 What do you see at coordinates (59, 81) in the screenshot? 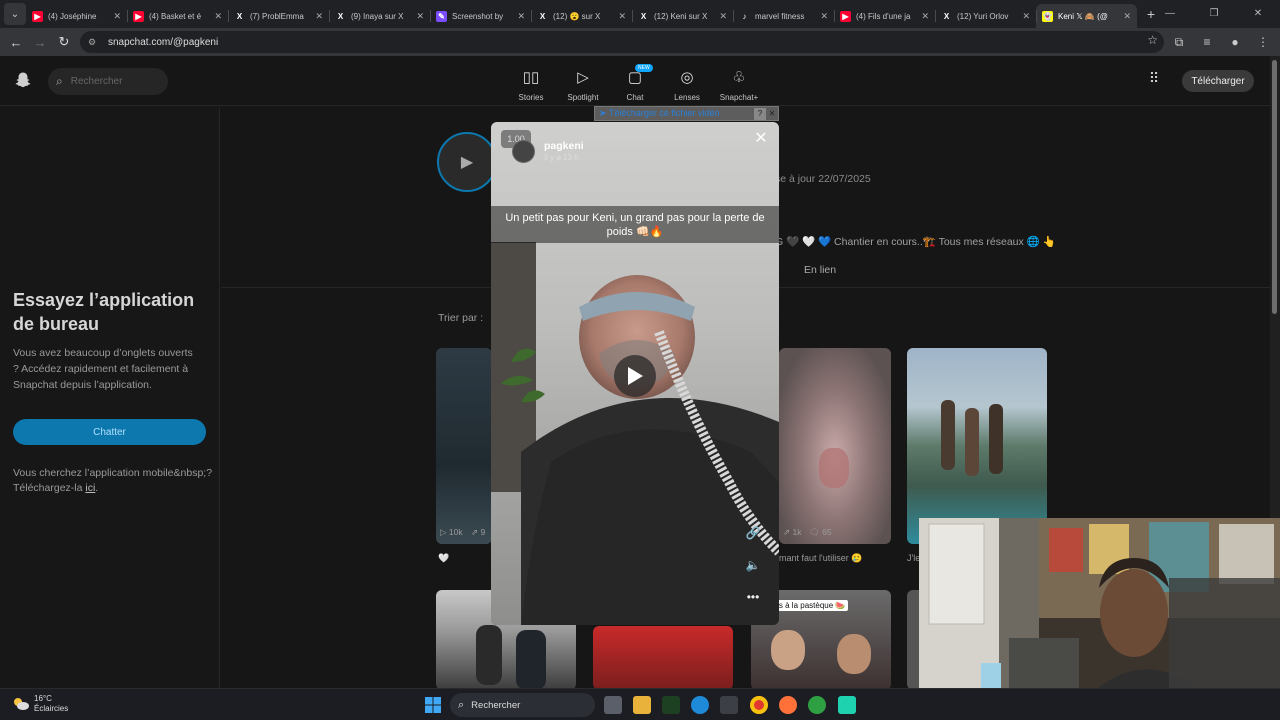
I see `search-icon: ⌕` at bounding box center [59, 81].